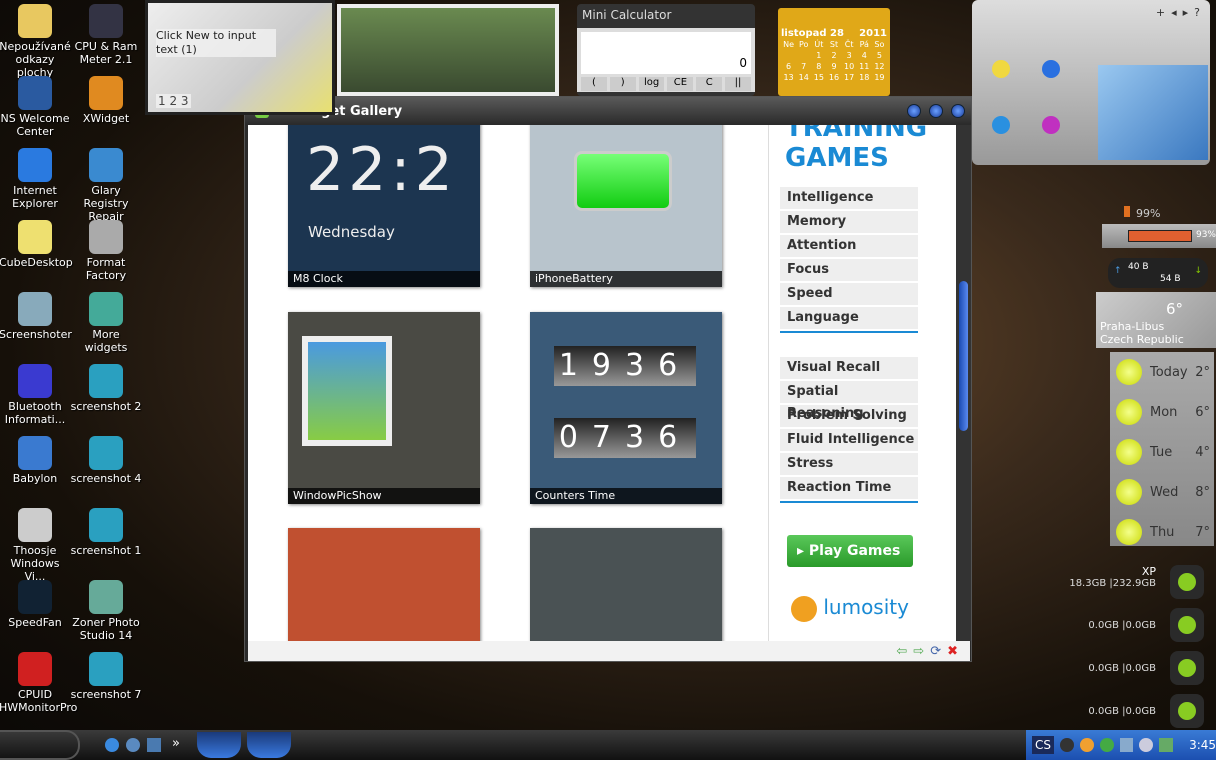  What do you see at coordinates (849, 55) in the screenshot?
I see `calendar-day: 3` at bounding box center [849, 55].